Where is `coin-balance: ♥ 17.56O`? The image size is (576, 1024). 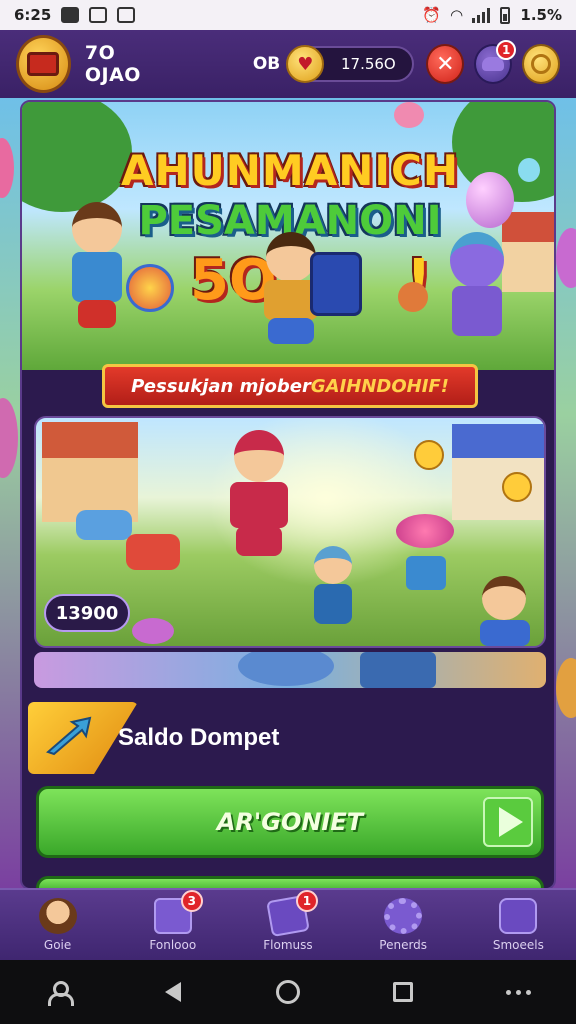
coin-balance: ♥ 17.56O is located at coordinates (350, 64).